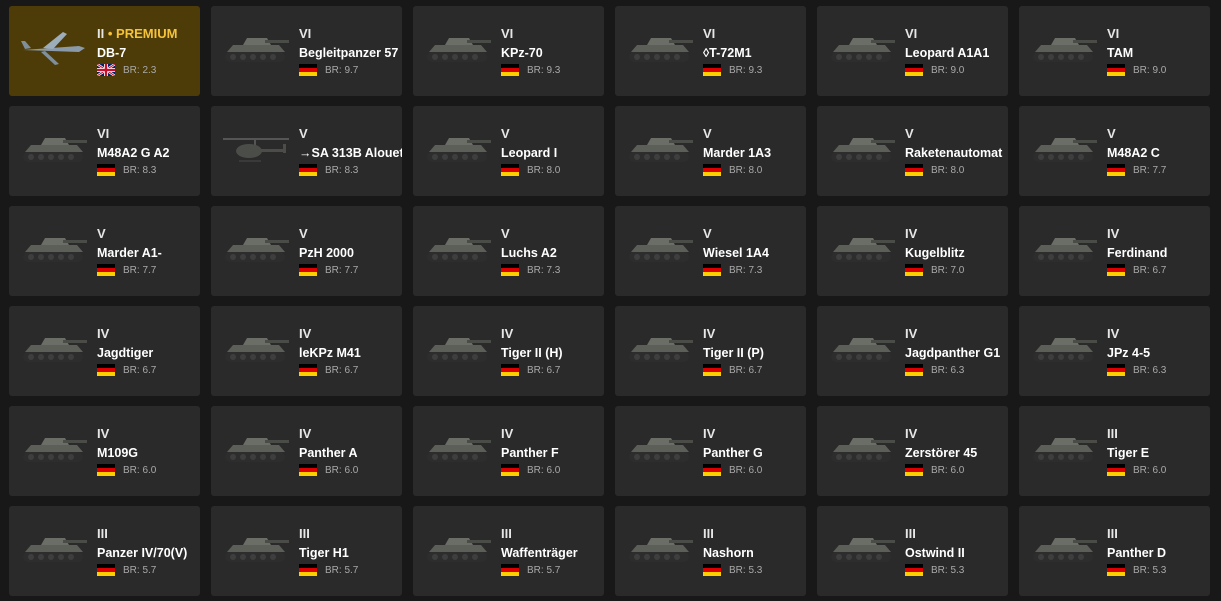  I want to click on vehicle-card: IV Panther F BR: 6.0, so click(508, 451).